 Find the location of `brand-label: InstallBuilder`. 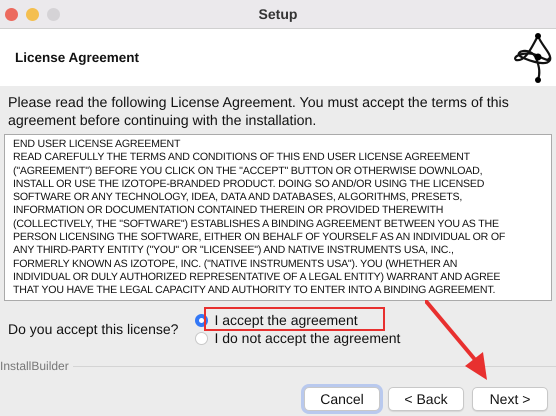

brand-label: InstallBuilder is located at coordinates (34, 366).